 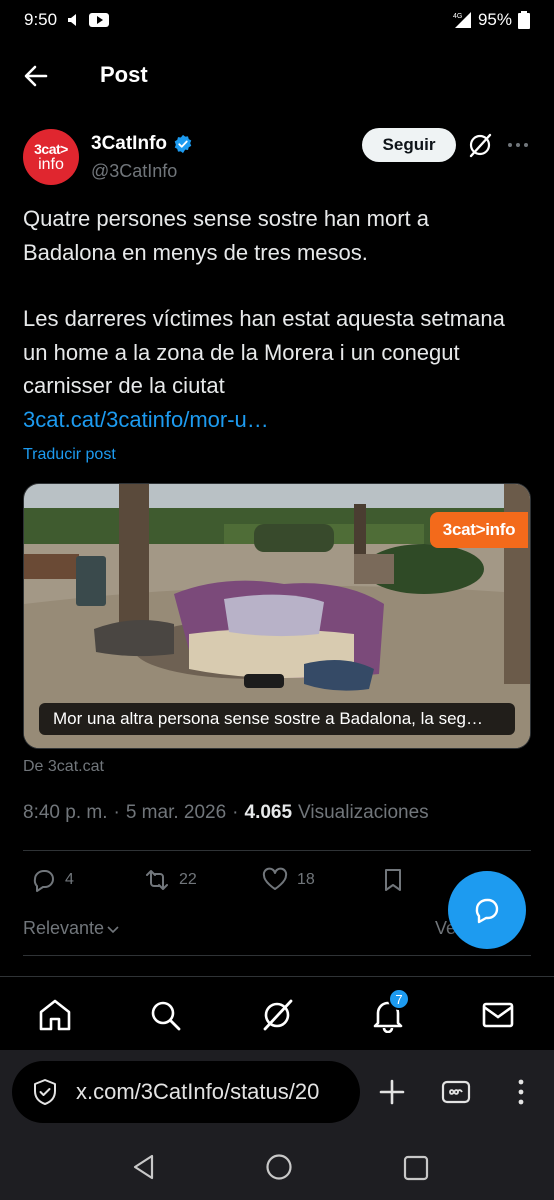 What do you see at coordinates (198, 1091) in the screenshot?
I see `url-text: x.com/3CatInfo/status/20` at bounding box center [198, 1091].